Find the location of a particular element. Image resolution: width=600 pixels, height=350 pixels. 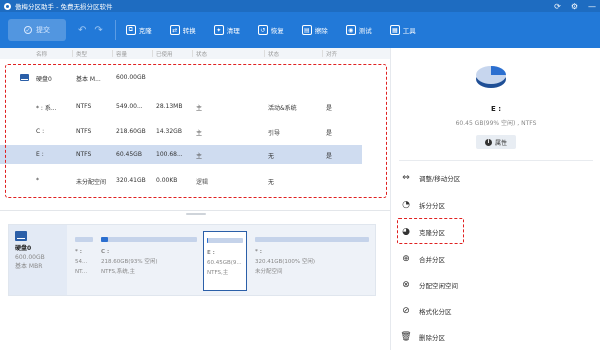

cell-status: 引导 is located at coordinates (274, 133).